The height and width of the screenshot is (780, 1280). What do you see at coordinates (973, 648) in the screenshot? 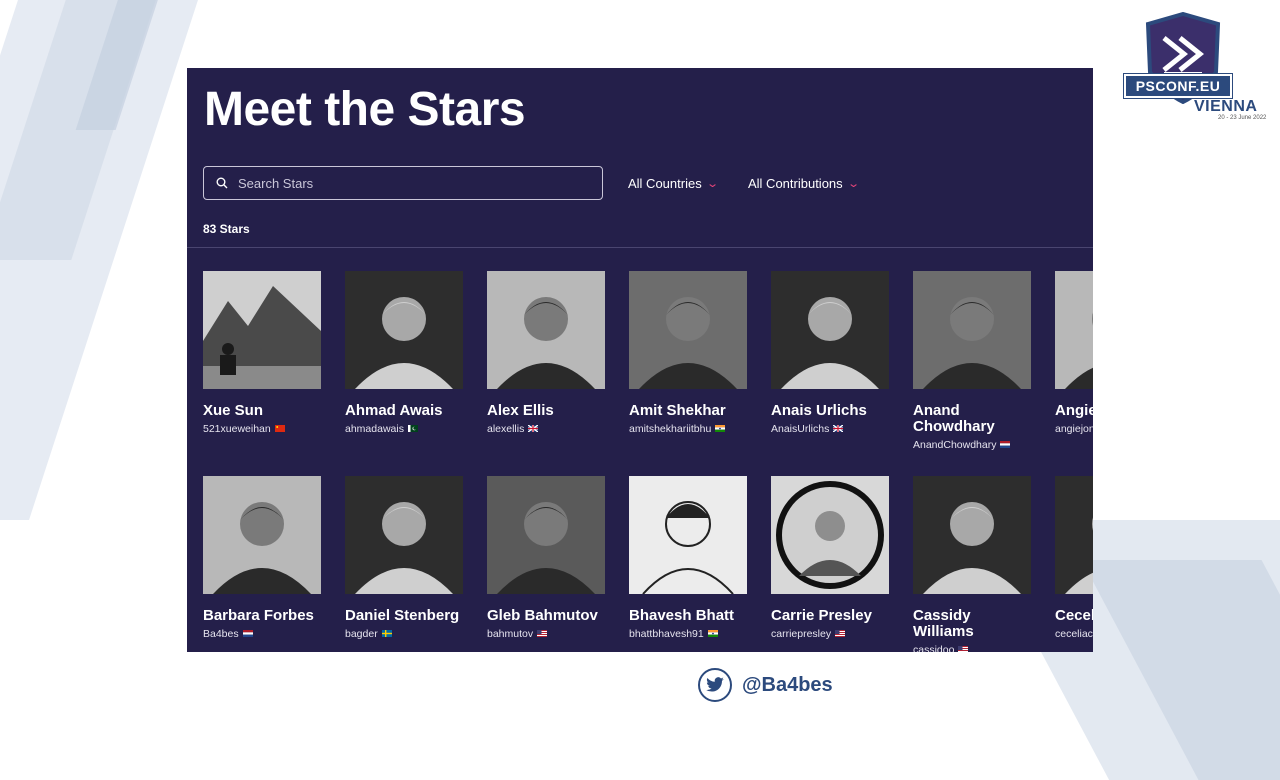
I see `star-handle-row: cassidoo` at bounding box center [973, 648].